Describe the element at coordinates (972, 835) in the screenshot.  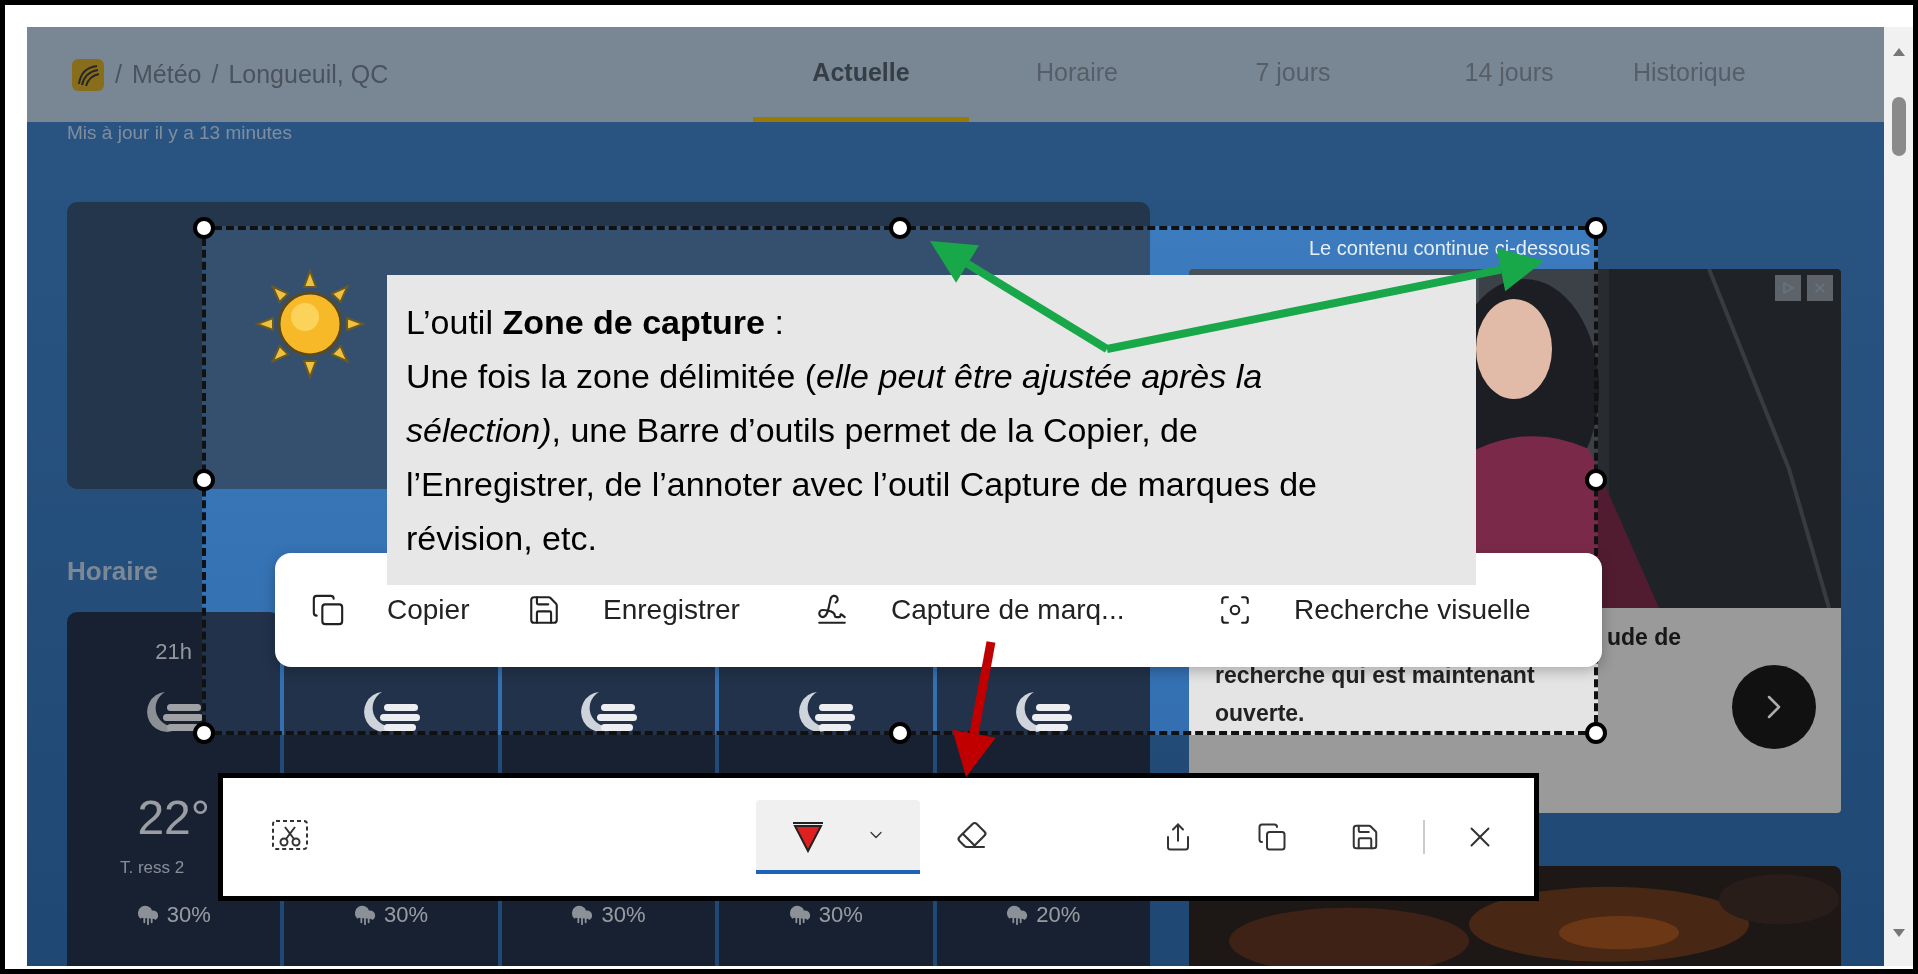
I see `eraser-icon` at that location.